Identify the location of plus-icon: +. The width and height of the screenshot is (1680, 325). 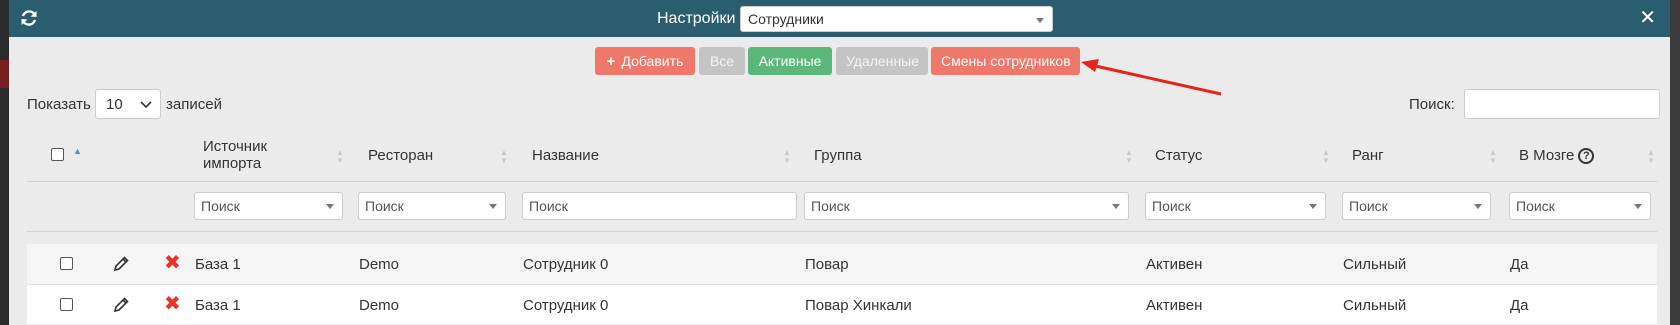
(611, 61).